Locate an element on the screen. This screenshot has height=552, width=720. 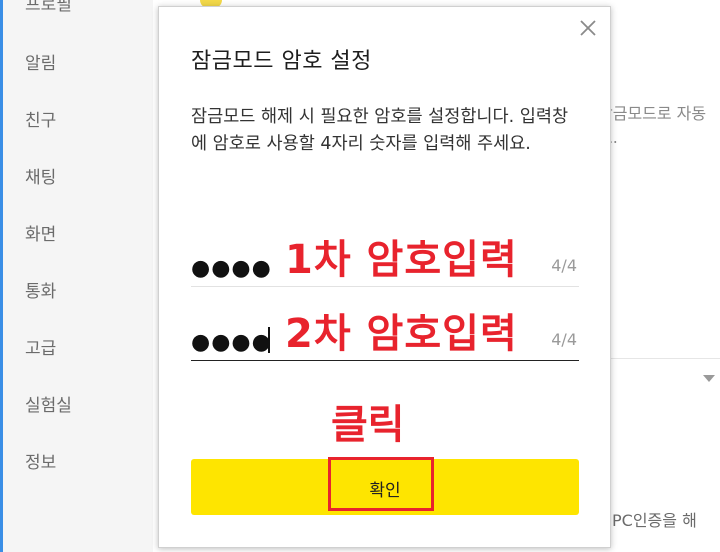
divider is located at coordinates (664, 358).